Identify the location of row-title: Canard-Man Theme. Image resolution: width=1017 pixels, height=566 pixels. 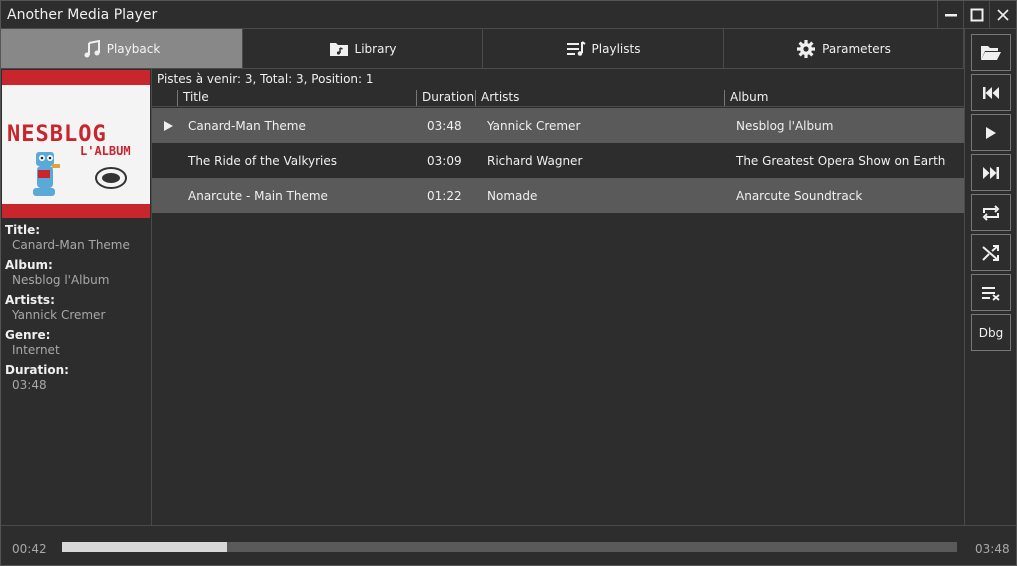
(247, 126).